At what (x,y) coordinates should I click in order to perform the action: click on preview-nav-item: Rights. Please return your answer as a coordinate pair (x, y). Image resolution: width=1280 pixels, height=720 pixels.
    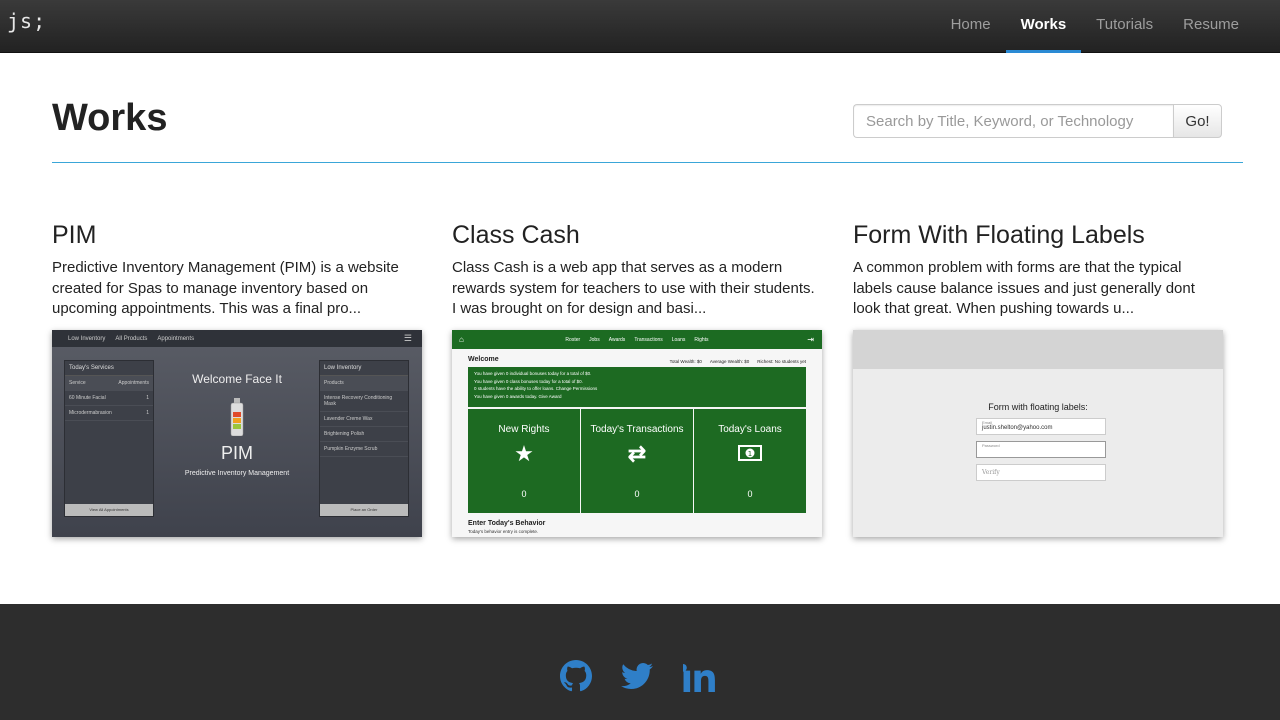
    Looking at the image, I should click on (701, 339).